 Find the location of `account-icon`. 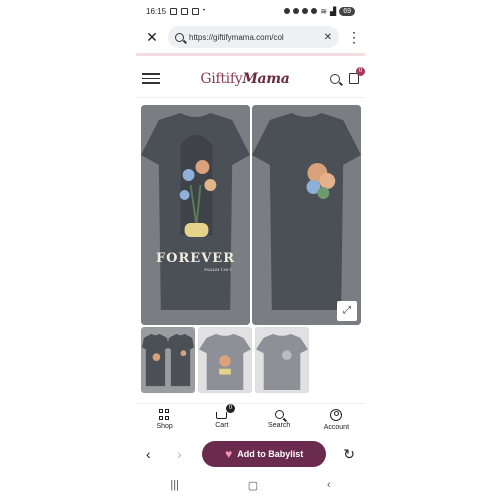

account-icon is located at coordinates (336, 414).